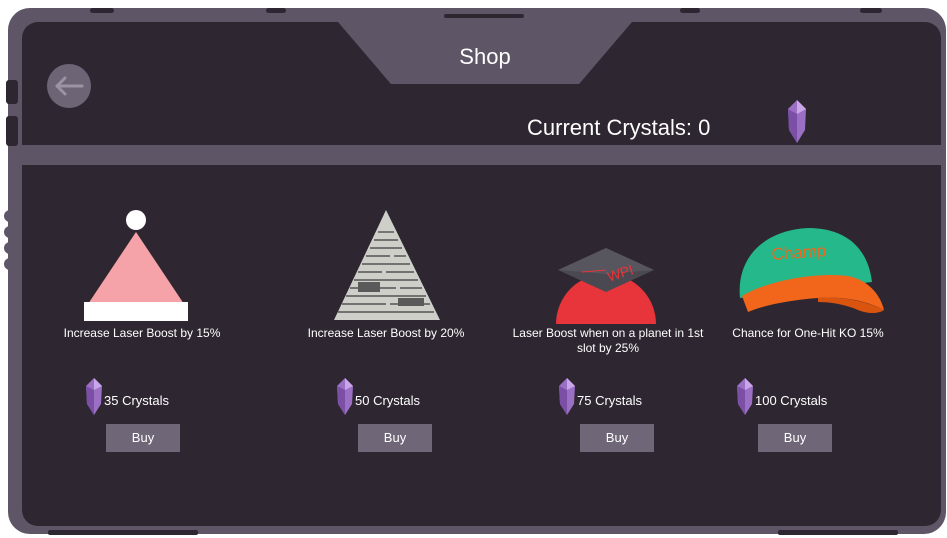 The height and width of the screenshot is (538, 947). What do you see at coordinates (799, 252) in the screenshot?
I see `cap-text: Champ` at bounding box center [799, 252].